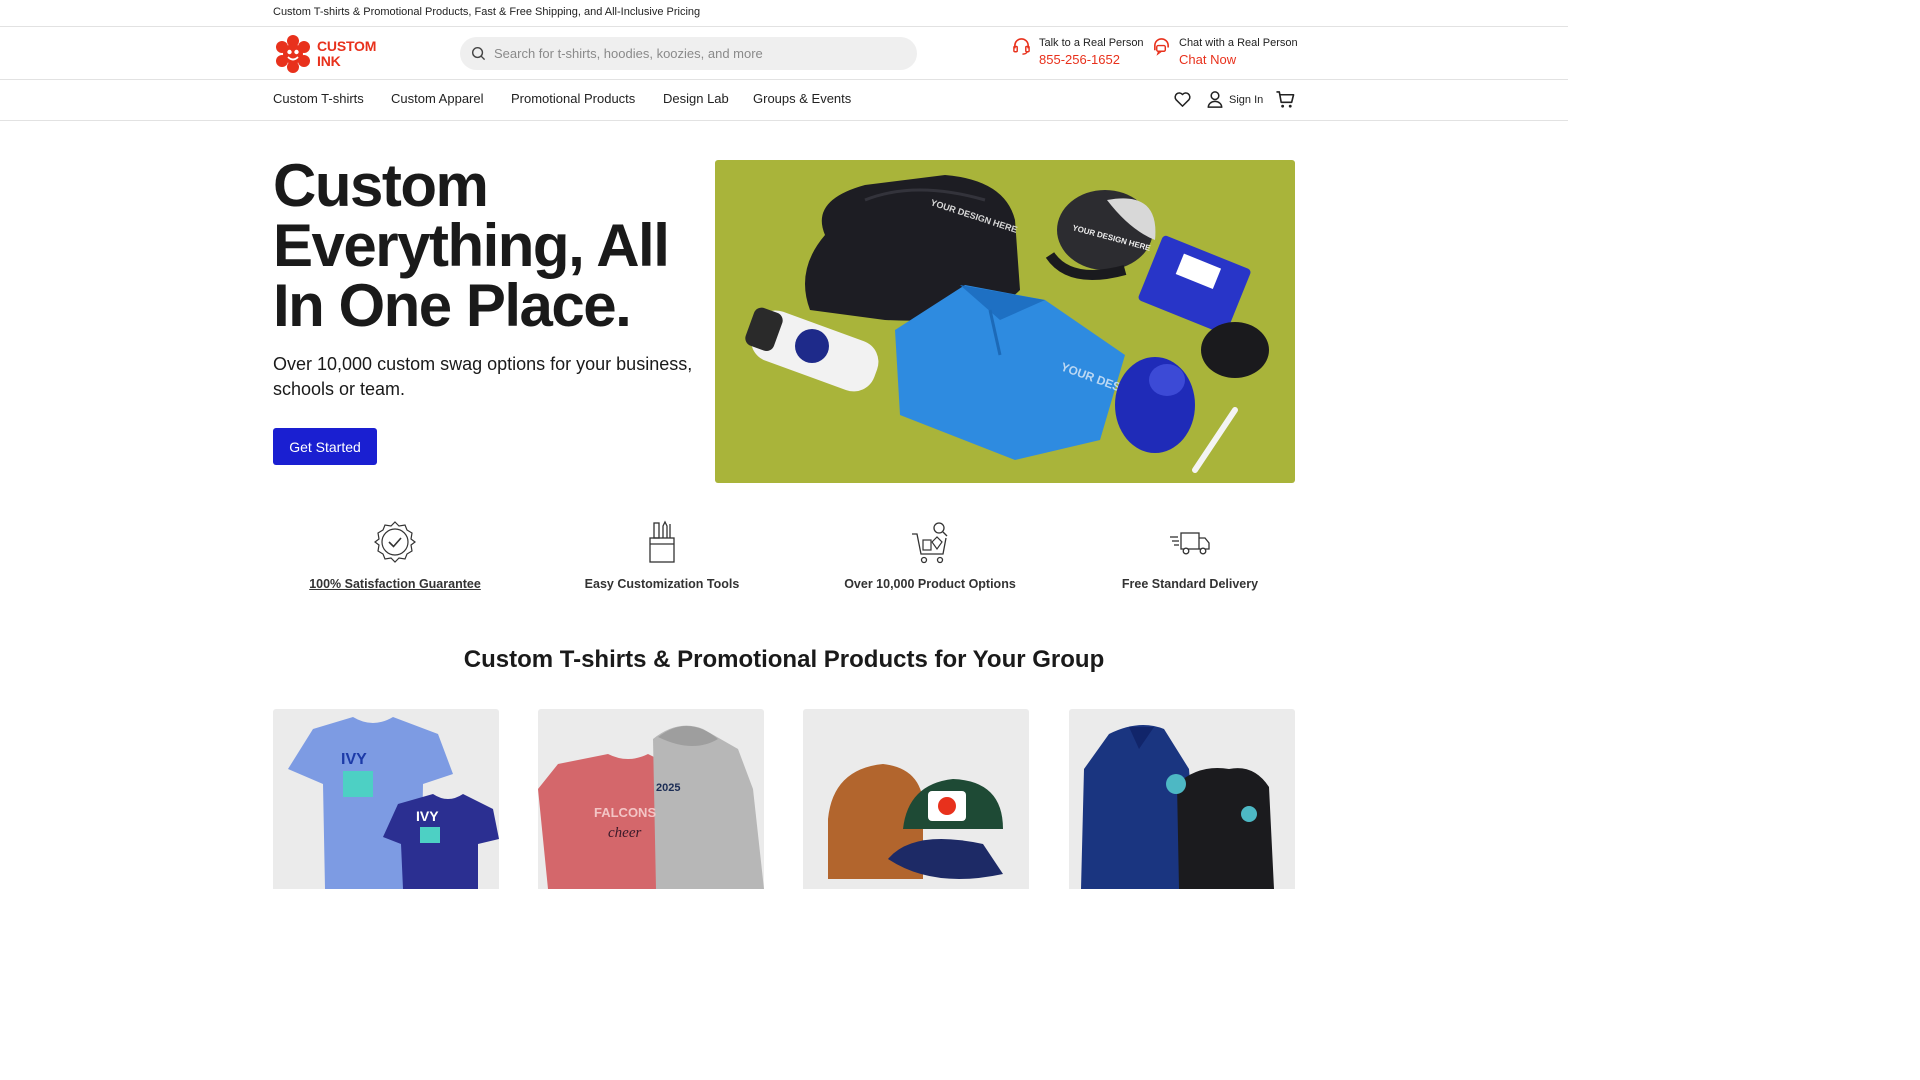 The width and height of the screenshot is (1920, 1080). What do you see at coordinates (1285, 99) in the screenshot?
I see `cart-icon` at bounding box center [1285, 99].